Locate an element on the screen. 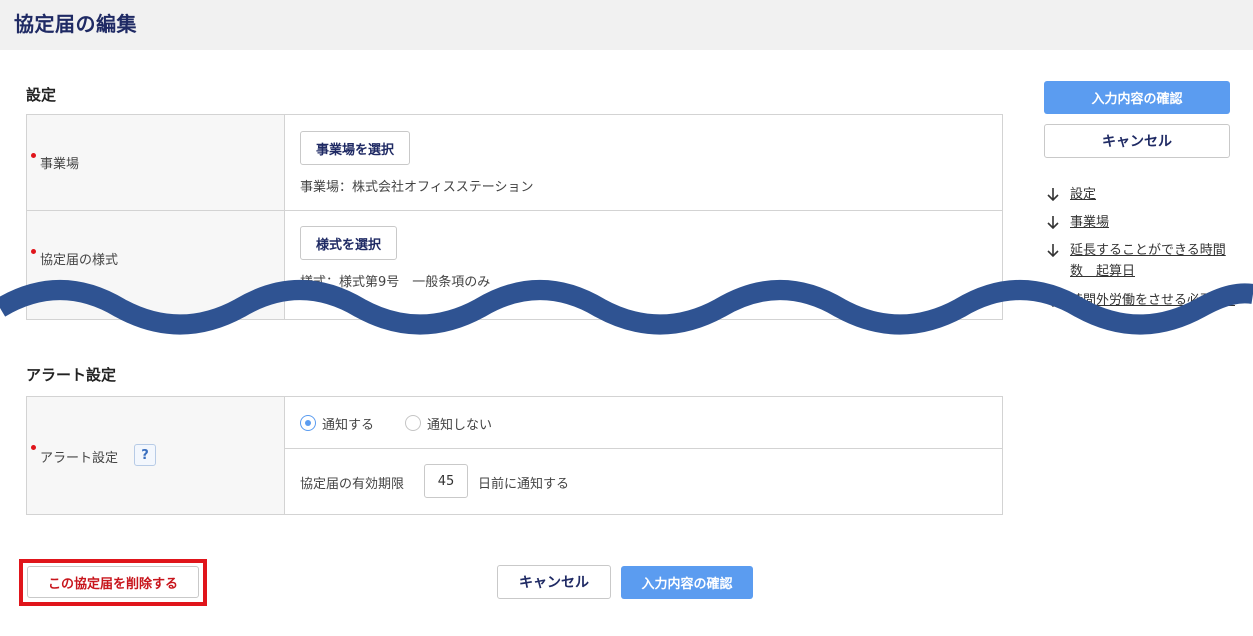 This screenshot has width=1253, height=636. select-form-style-button: 様式を選択 is located at coordinates (349, 243).